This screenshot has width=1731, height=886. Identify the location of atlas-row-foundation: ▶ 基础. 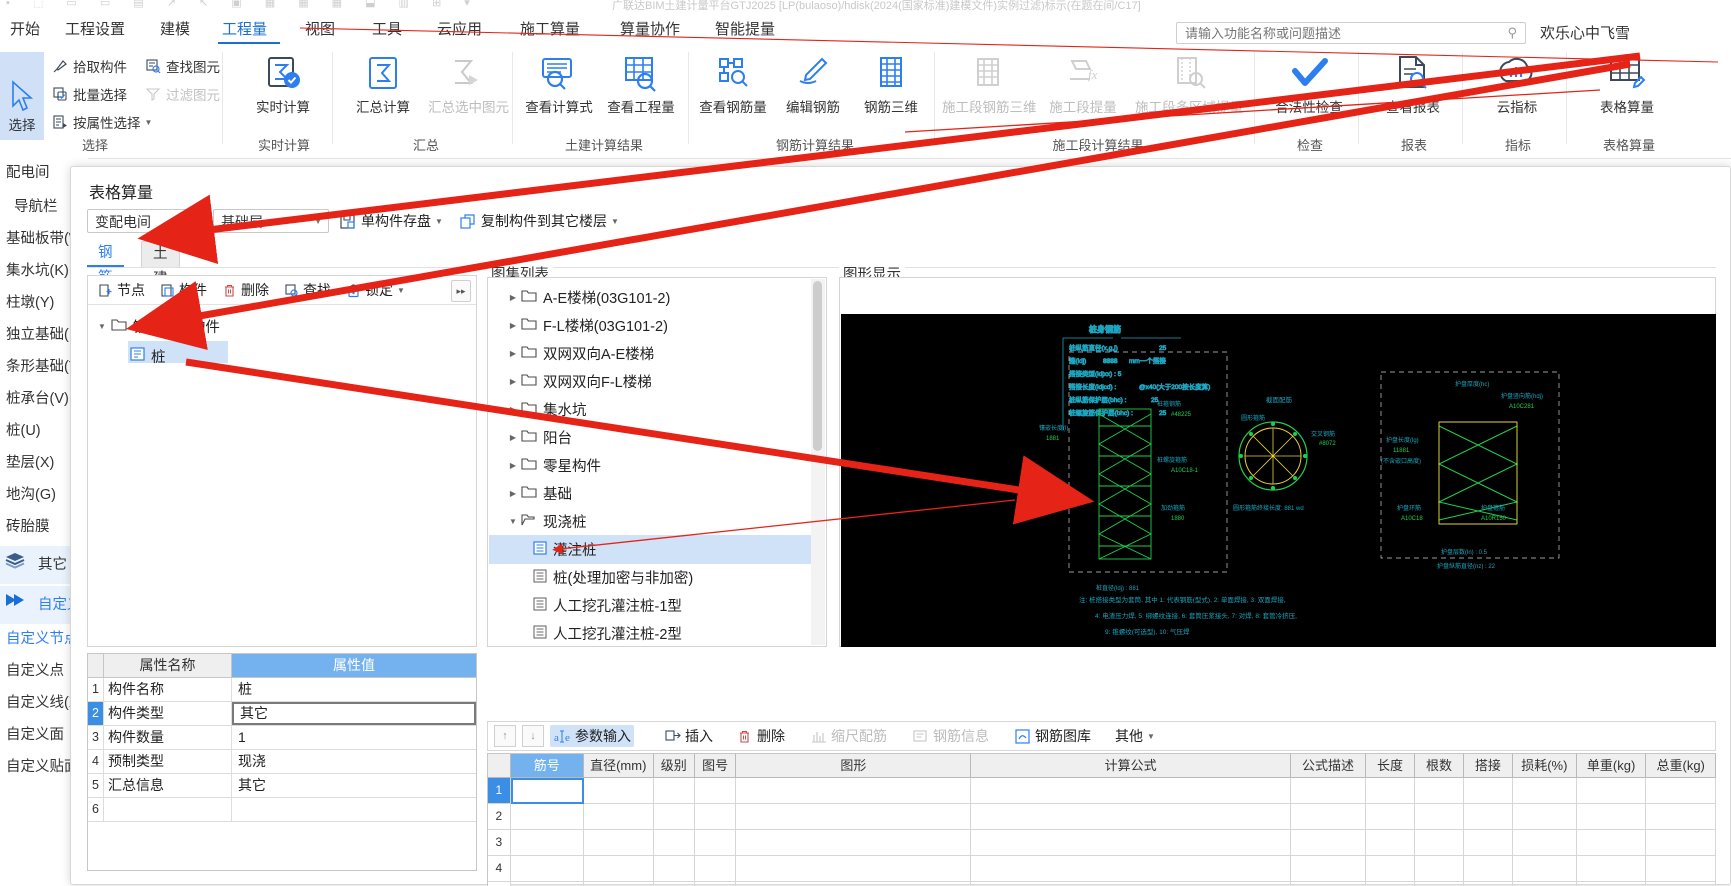
(650, 493).